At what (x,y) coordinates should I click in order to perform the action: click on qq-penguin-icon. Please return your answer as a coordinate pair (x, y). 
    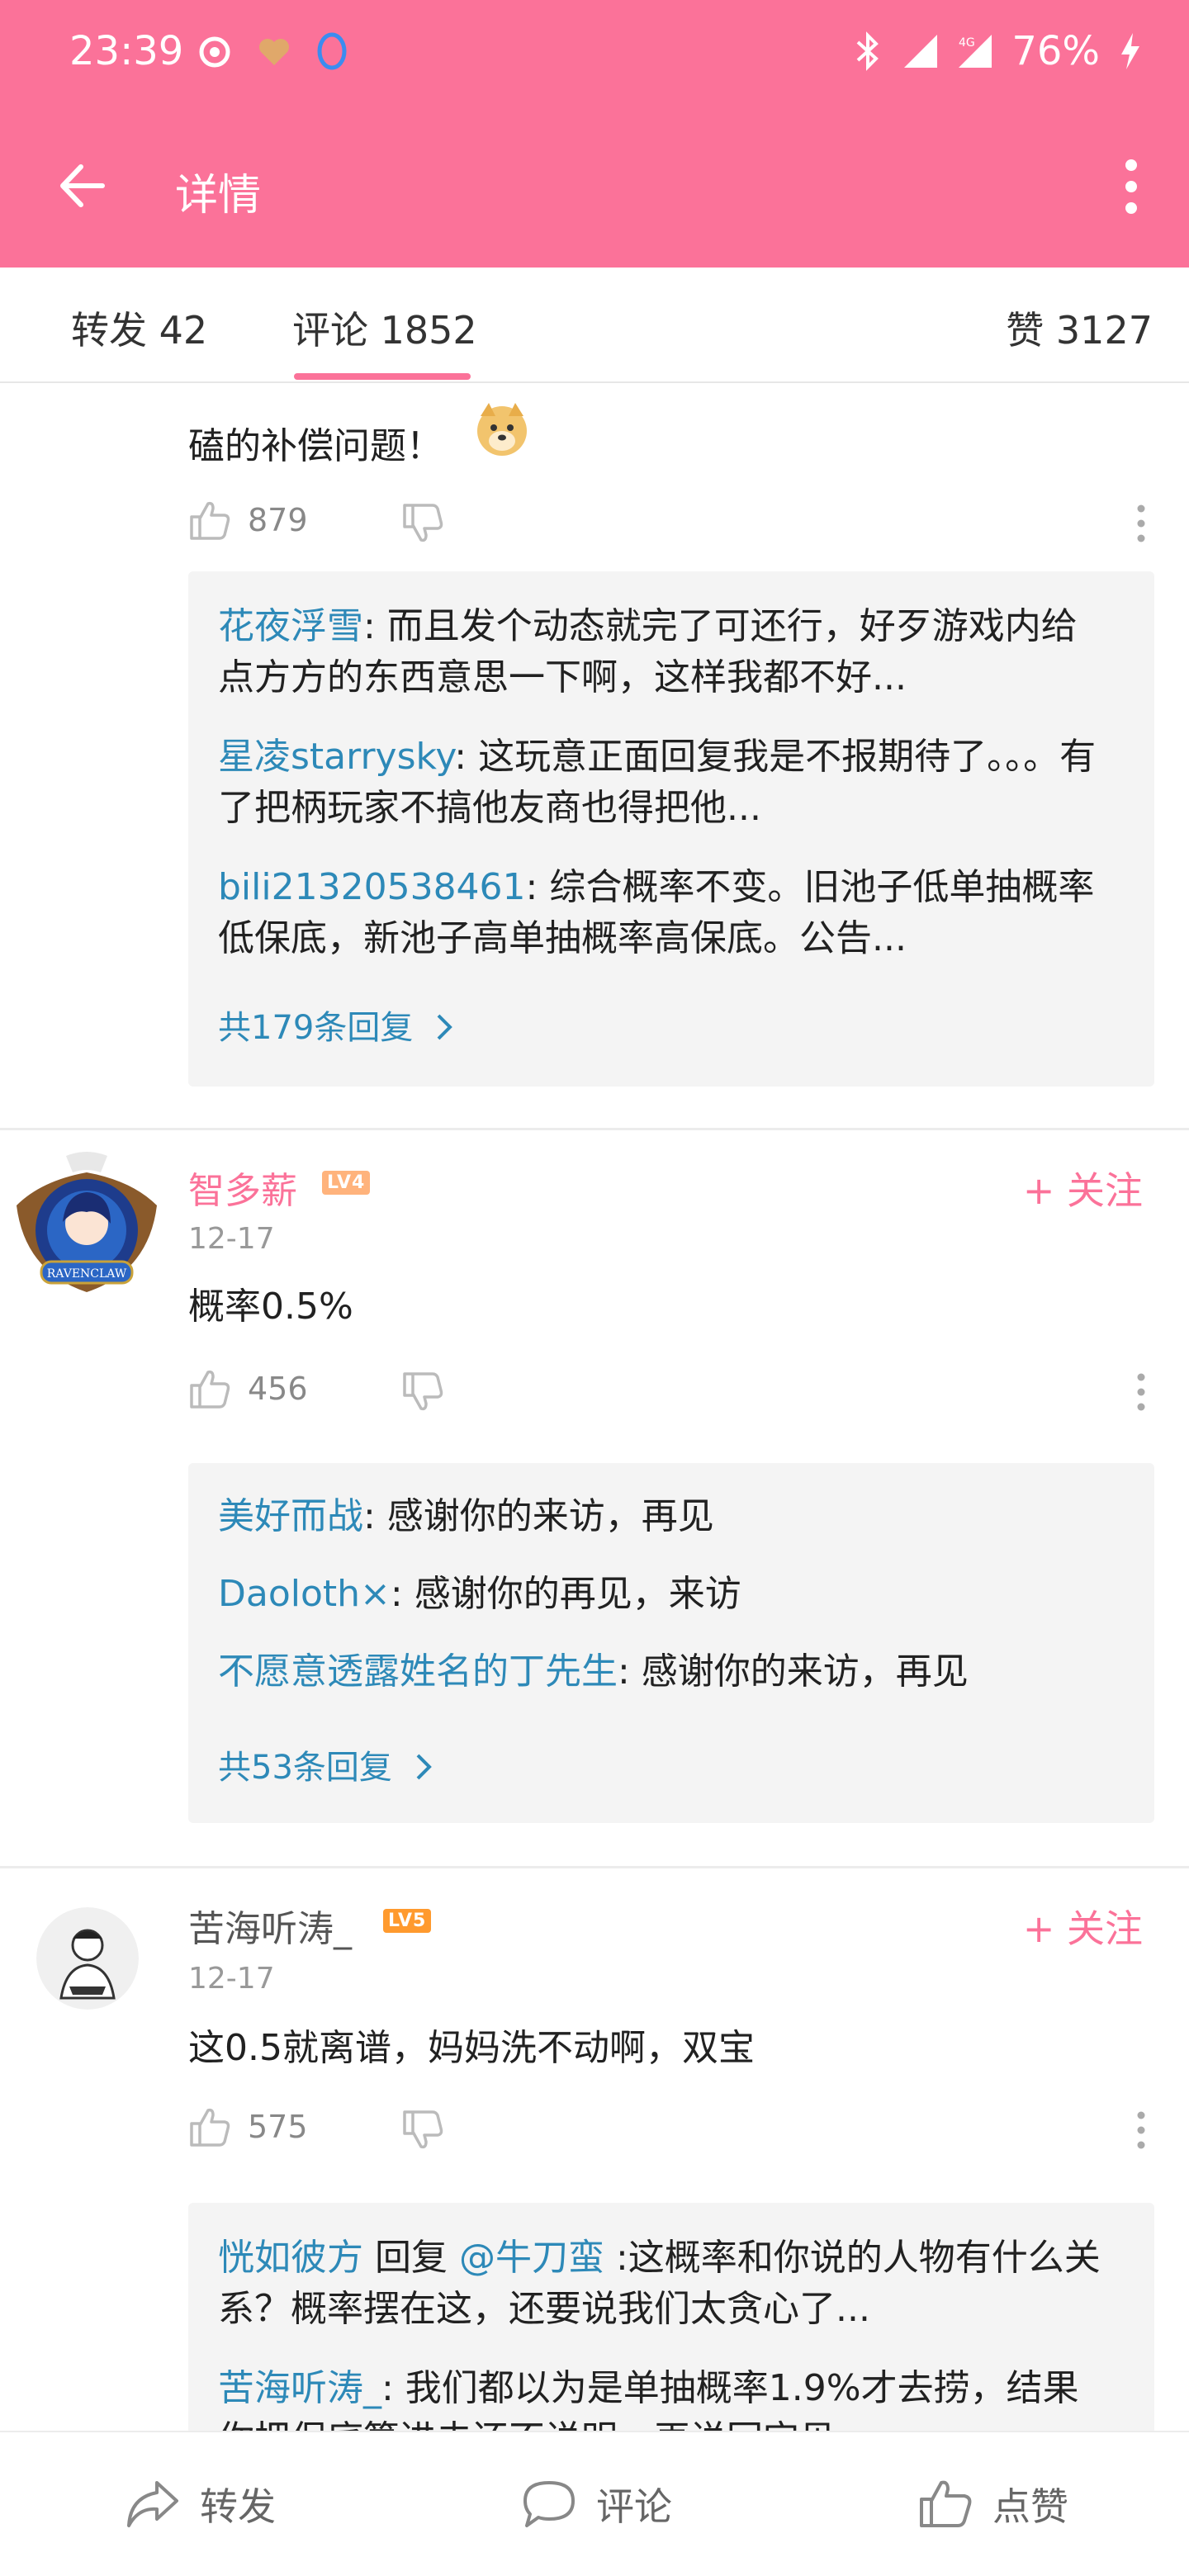
    Looking at the image, I should click on (332, 51).